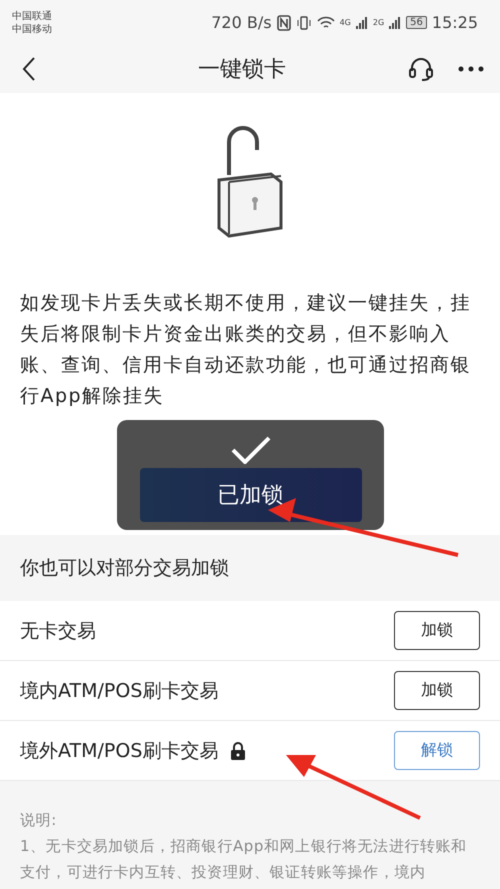 The height and width of the screenshot is (889, 500). What do you see at coordinates (251, 495) in the screenshot?
I see `toast-message: 已加锁` at bounding box center [251, 495].